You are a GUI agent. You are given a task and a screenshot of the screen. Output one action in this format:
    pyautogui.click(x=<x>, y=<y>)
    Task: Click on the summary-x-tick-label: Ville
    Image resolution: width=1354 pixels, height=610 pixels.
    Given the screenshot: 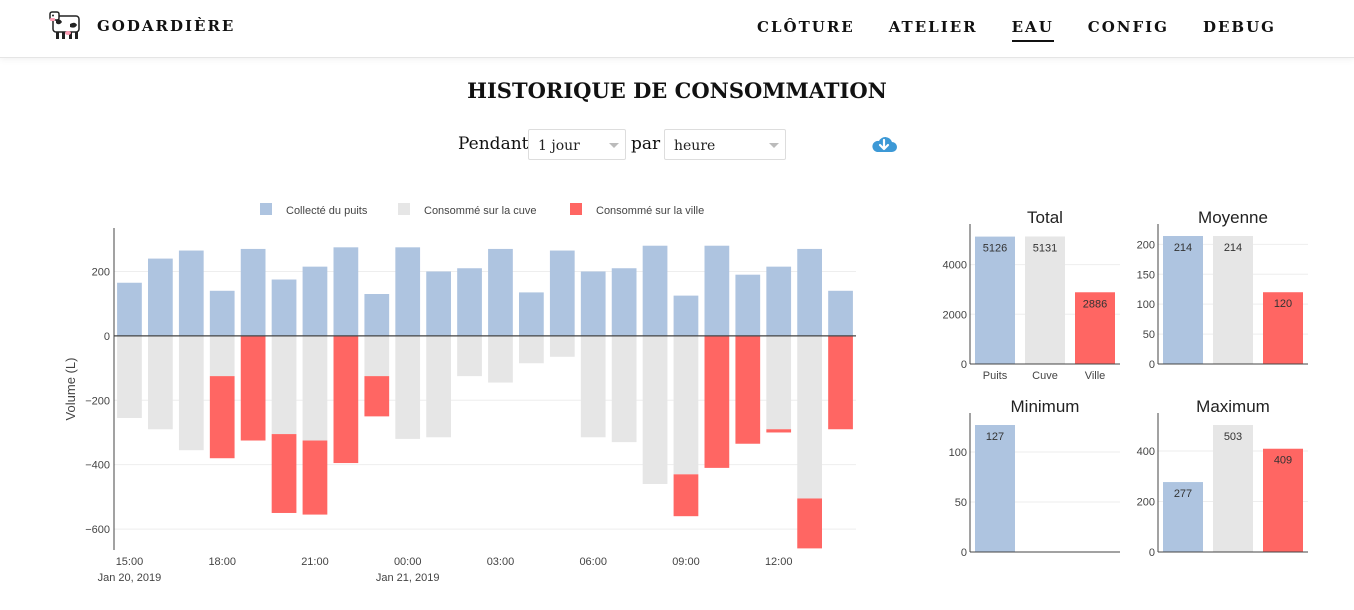 What is the action you would take?
    pyautogui.click(x=1095, y=376)
    